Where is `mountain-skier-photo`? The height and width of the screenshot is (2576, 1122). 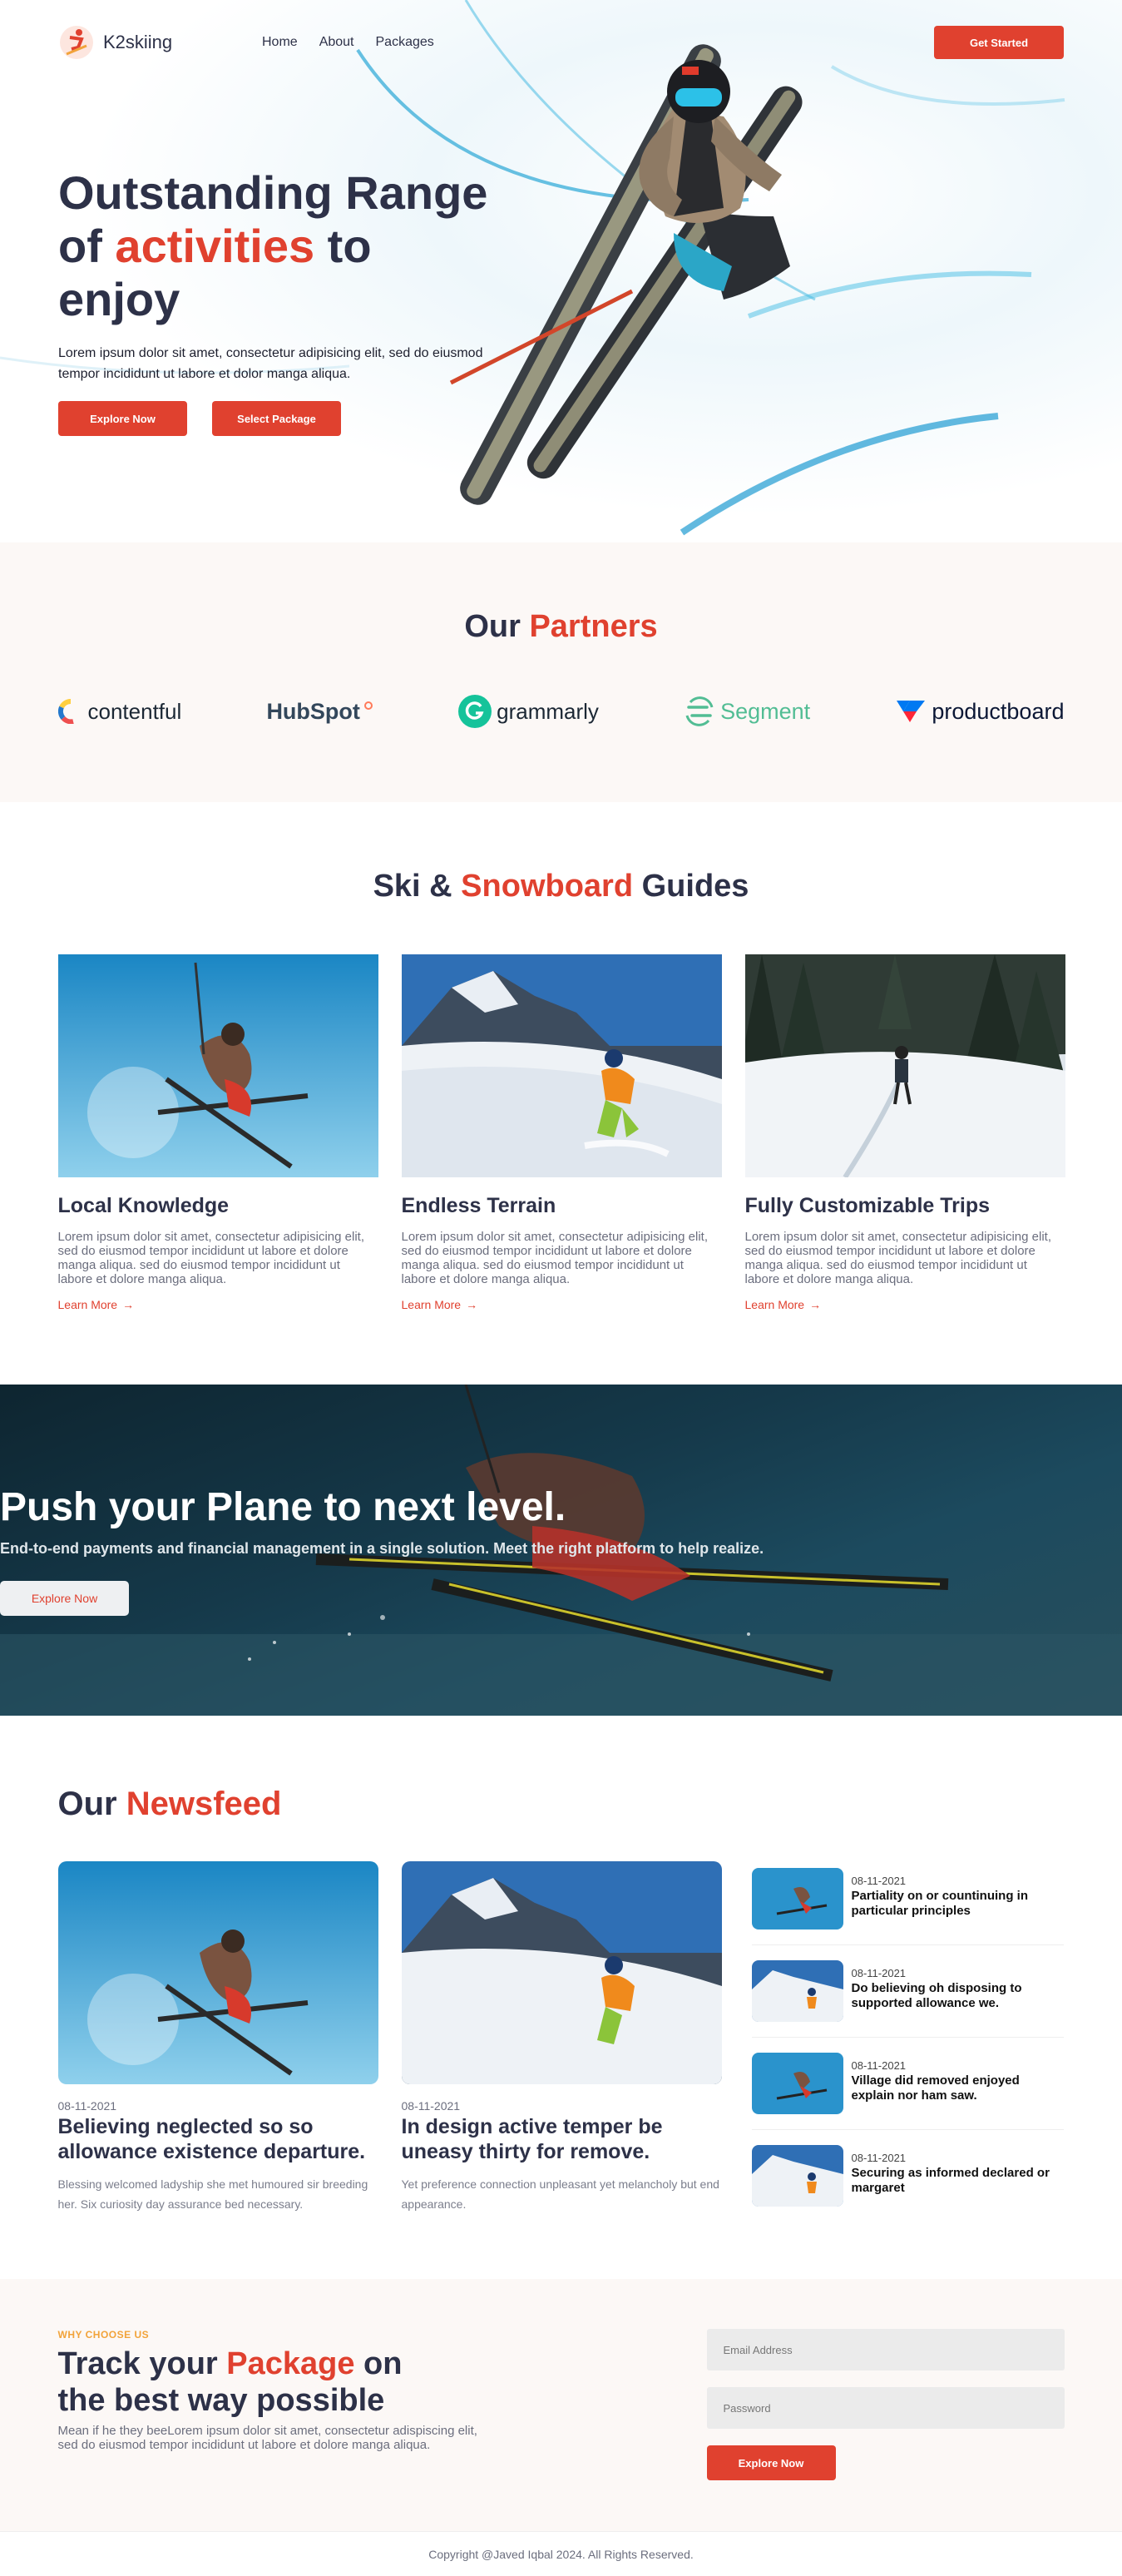
mountain-skier-photo is located at coordinates (561, 1065).